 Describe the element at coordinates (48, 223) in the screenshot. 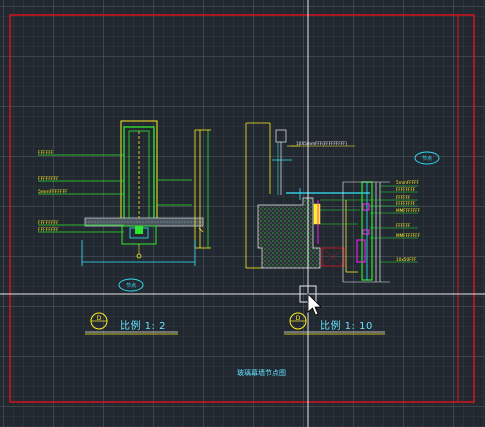

I see `left-note-4: FFFFFFFF` at that location.